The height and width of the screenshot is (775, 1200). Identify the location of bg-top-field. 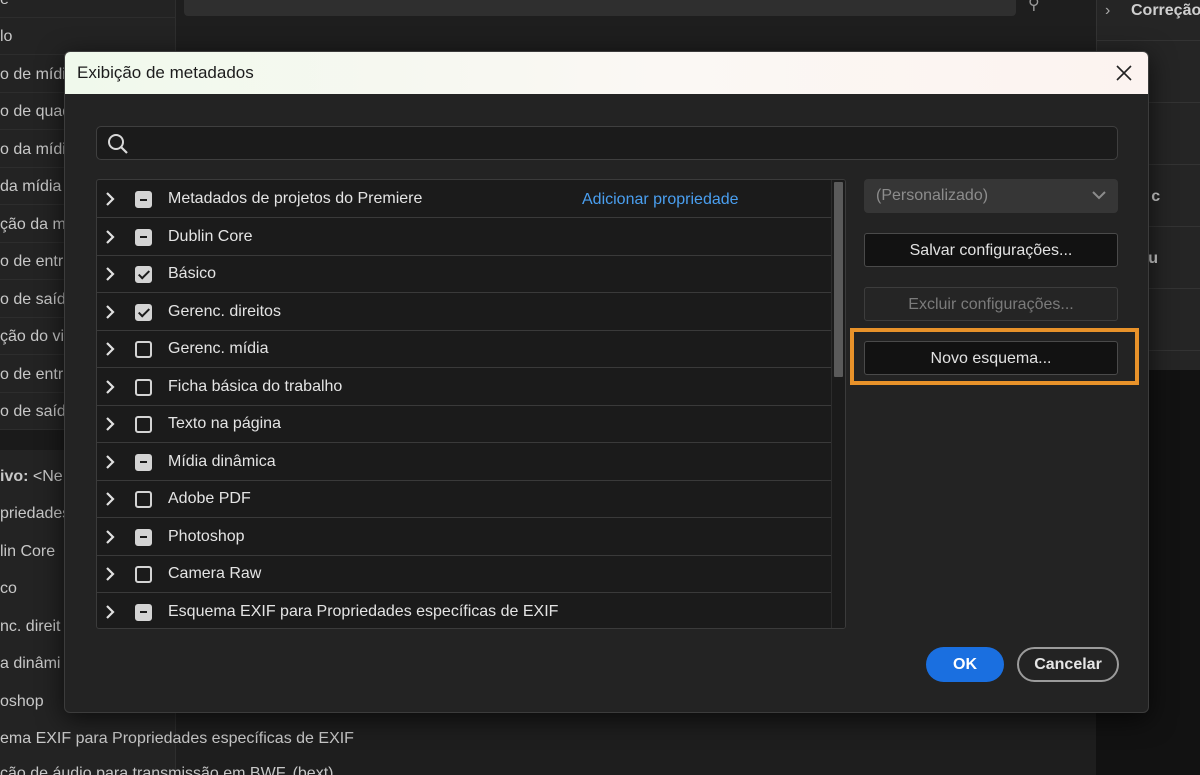
(600, 8).